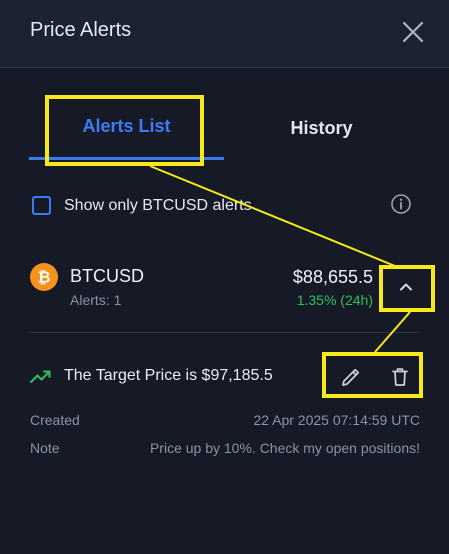  I want to click on current-price: $88,655.5, so click(332, 277).